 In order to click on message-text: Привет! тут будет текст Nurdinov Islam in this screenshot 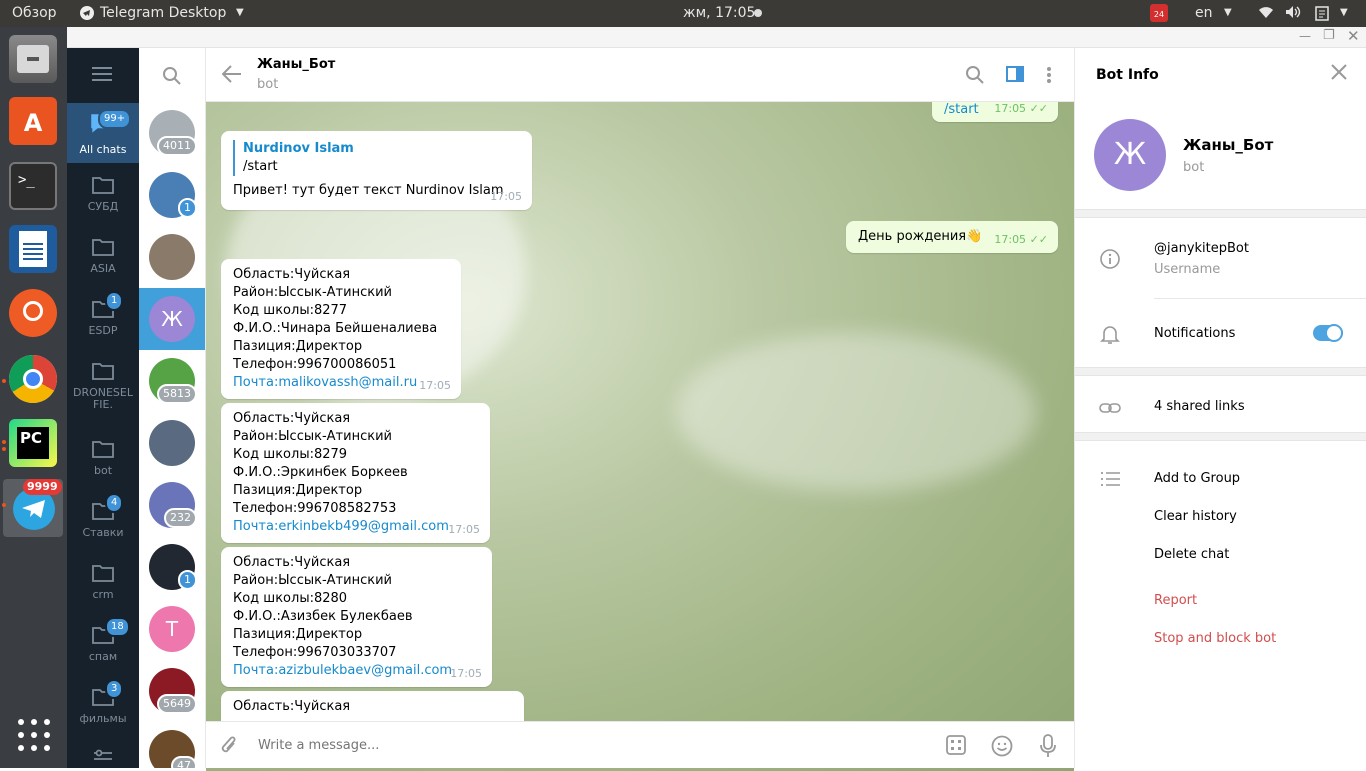, I will do `click(368, 190)`.